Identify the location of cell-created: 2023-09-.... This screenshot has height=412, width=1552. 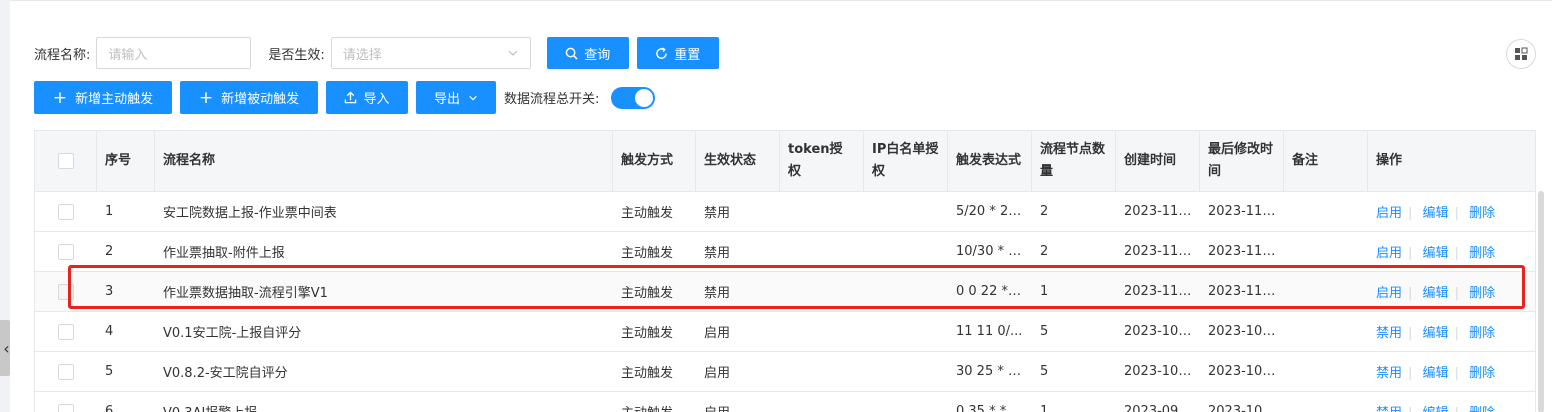
(1160, 408).